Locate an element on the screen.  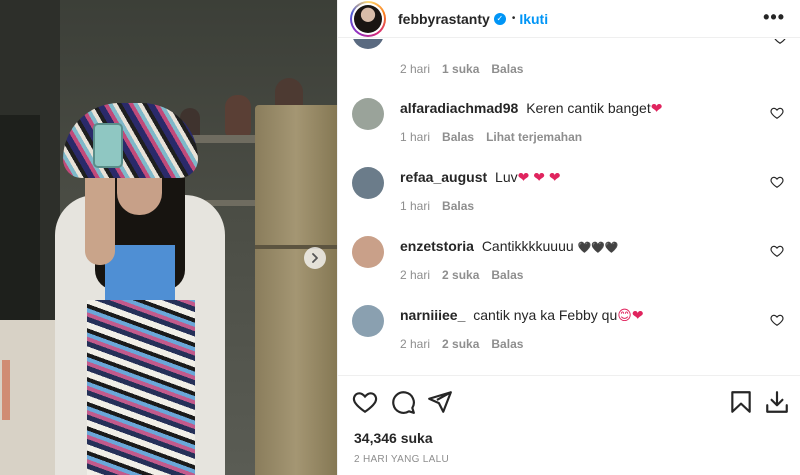
more-options-icon: ••• is located at coordinates (774, 17).